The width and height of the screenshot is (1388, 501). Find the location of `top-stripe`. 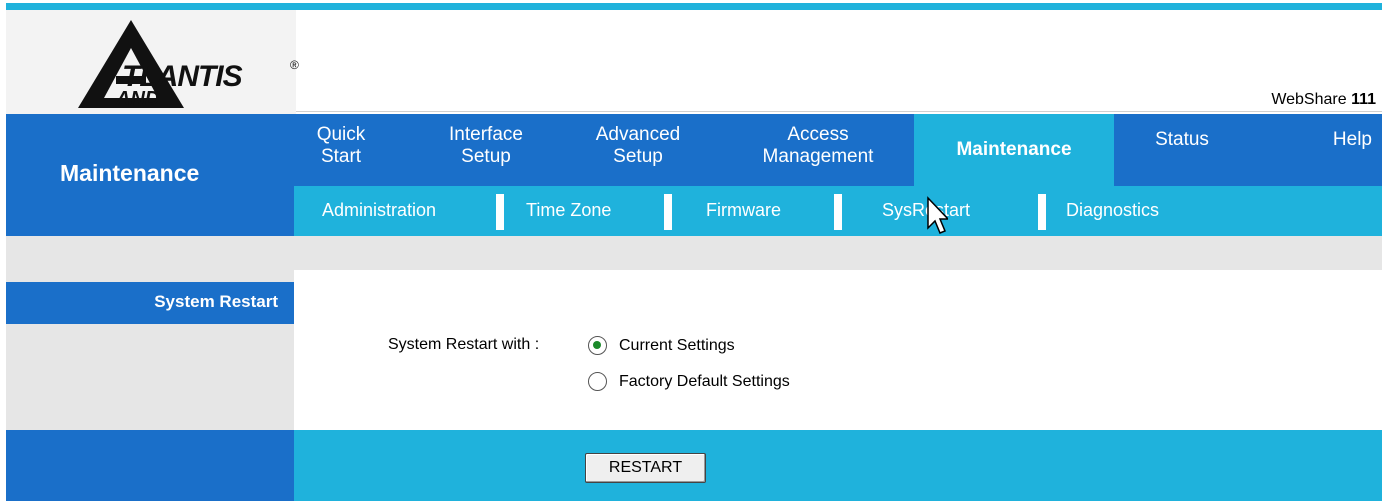

top-stripe is located at coordinates (694, 5).